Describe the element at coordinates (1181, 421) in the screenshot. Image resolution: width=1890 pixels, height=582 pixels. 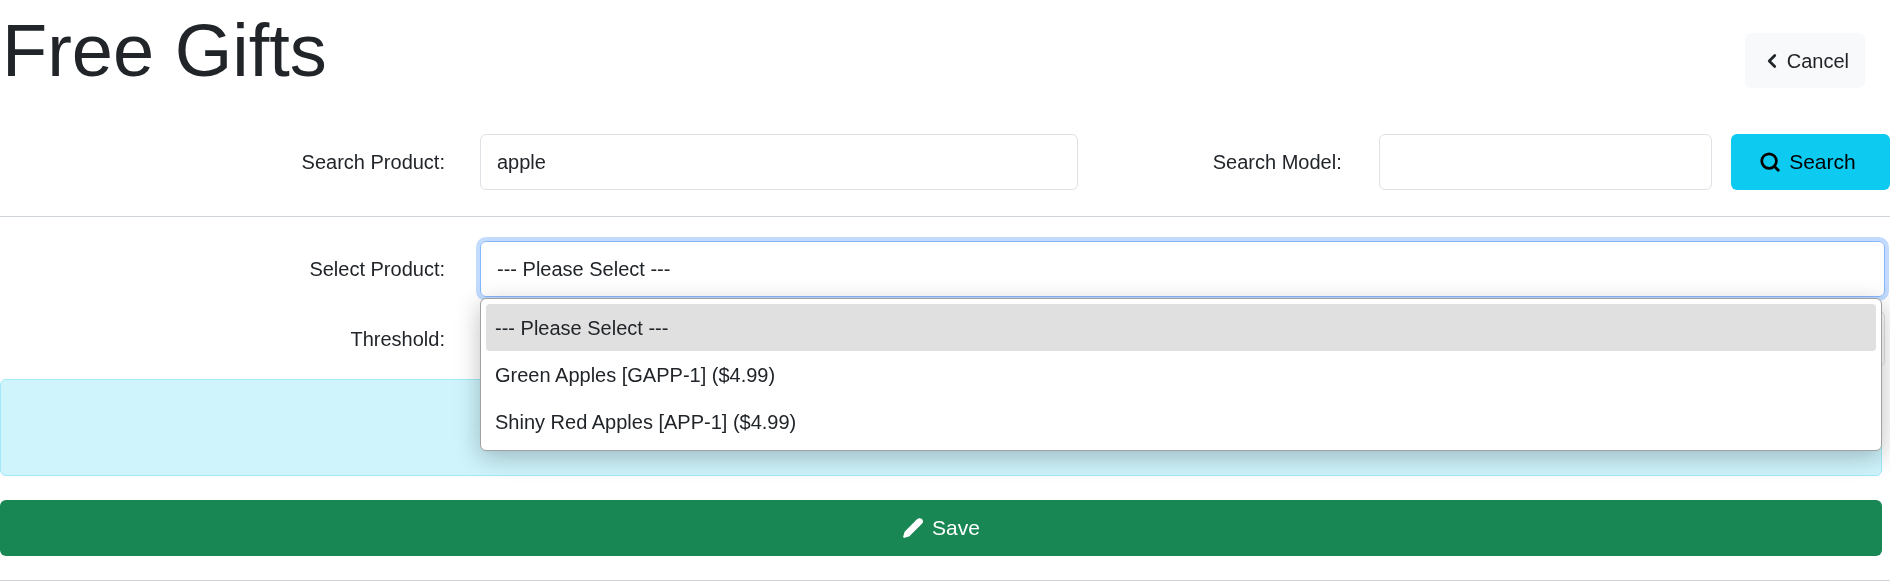
I see `dropdown-option: Shiny Red Apples [APP-1] ($4.99)` at that location.